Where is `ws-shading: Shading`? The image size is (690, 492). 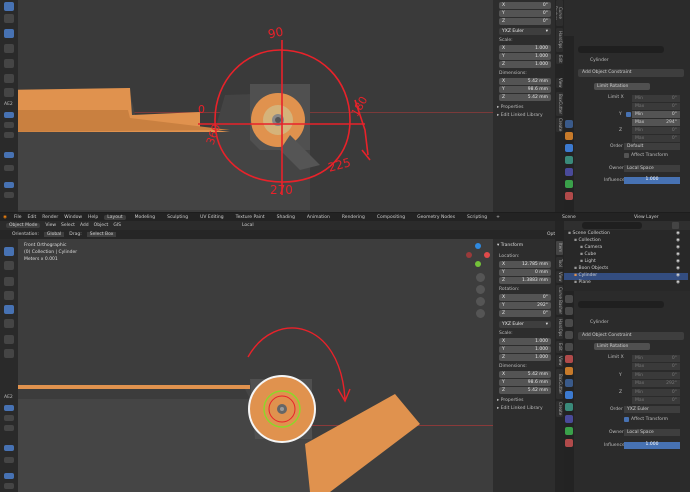 ws-shading: Shading is located at coordinates (286, 217).